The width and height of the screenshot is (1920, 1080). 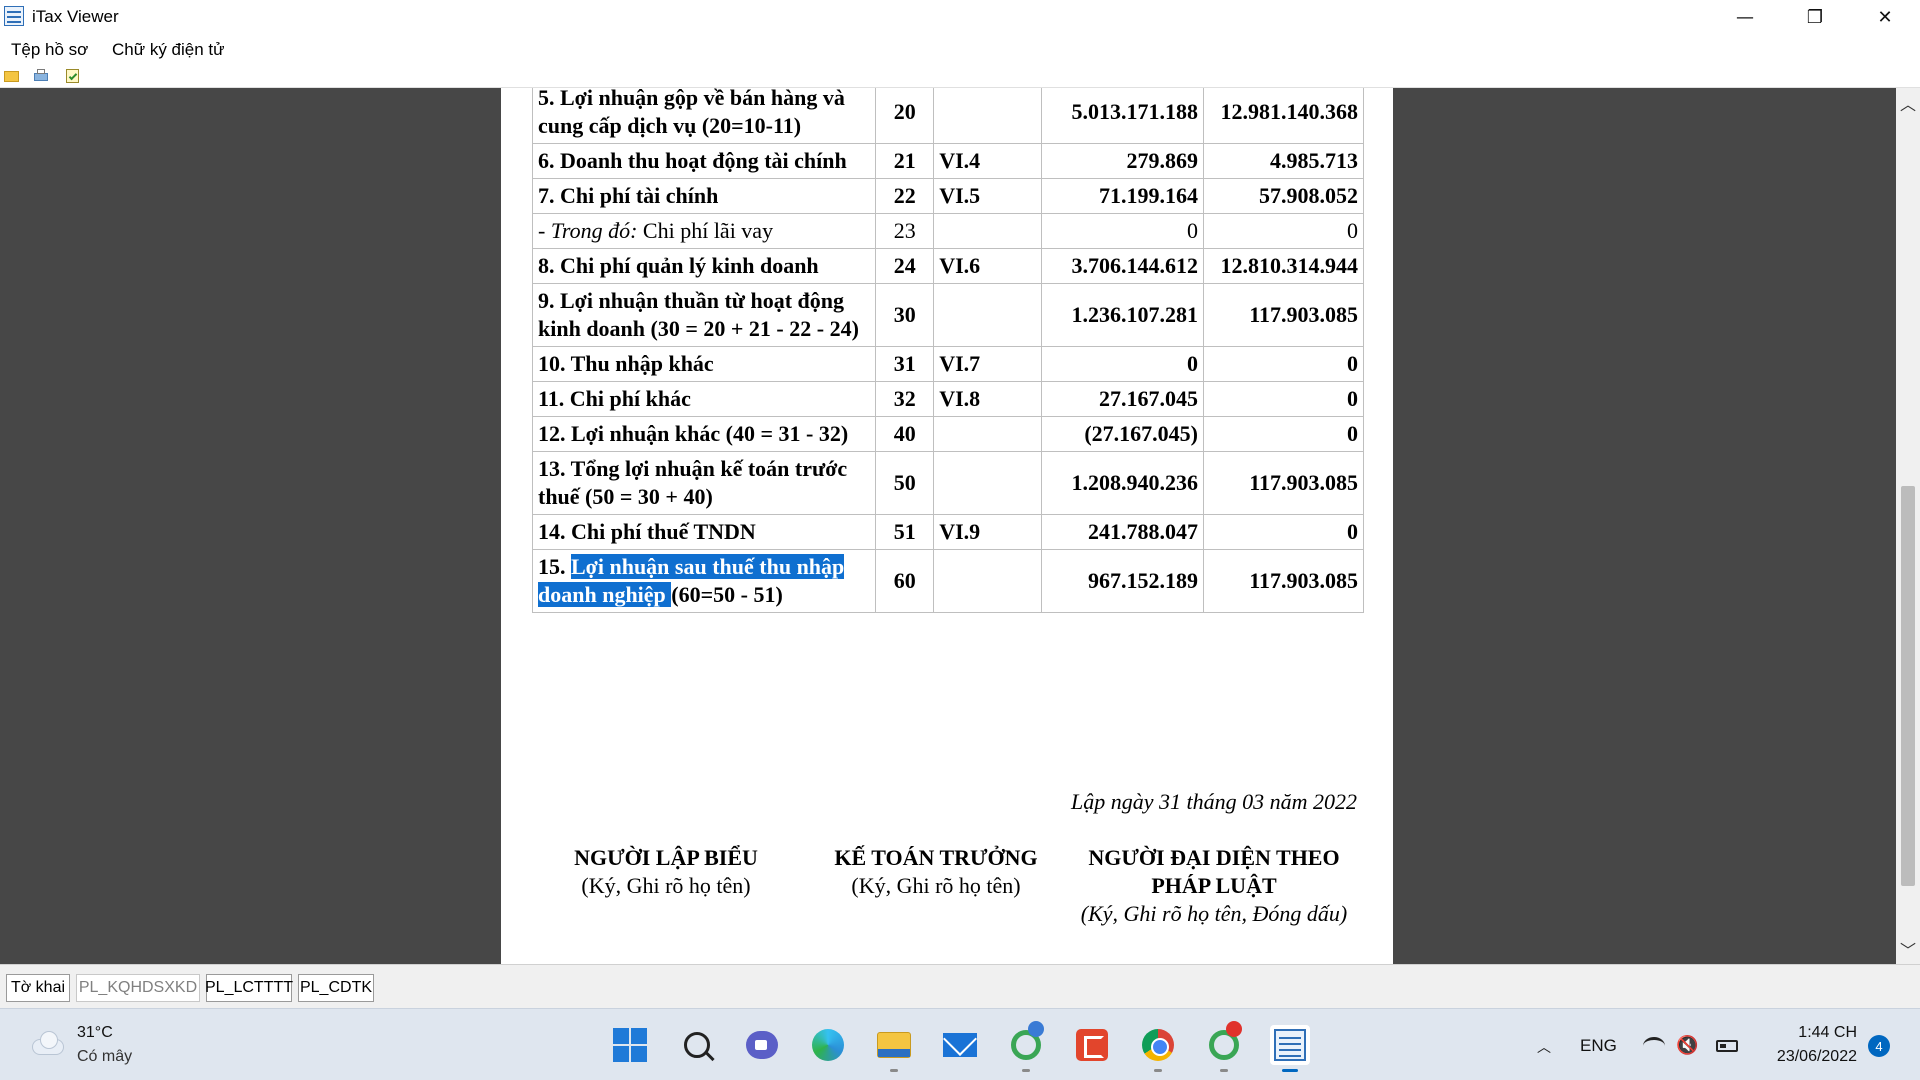 What do you see at coordinates (727, 594) in the screenshot?
I see `row-label-rest: (60=50 - 51)` at bounding box center [727, 594].